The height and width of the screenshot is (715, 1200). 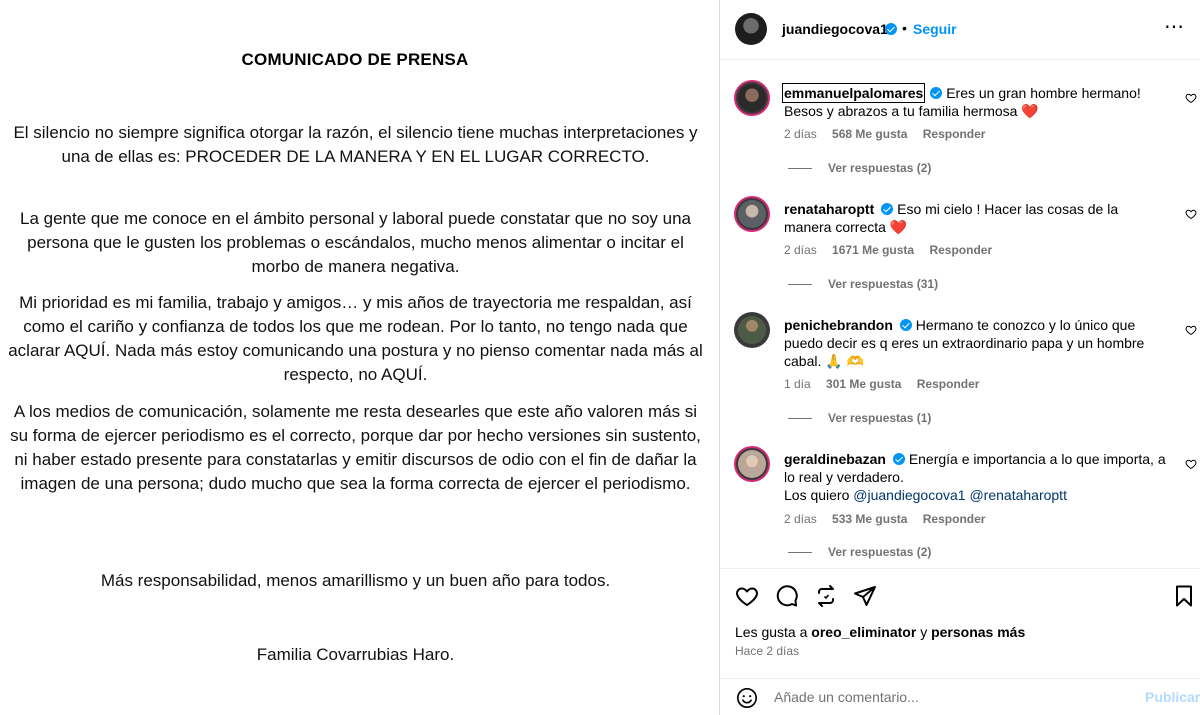 What do you see at coordinates (787, 596) in the screenshot?
I see `comment-bubble-icon` at bounding box center [787, 596].